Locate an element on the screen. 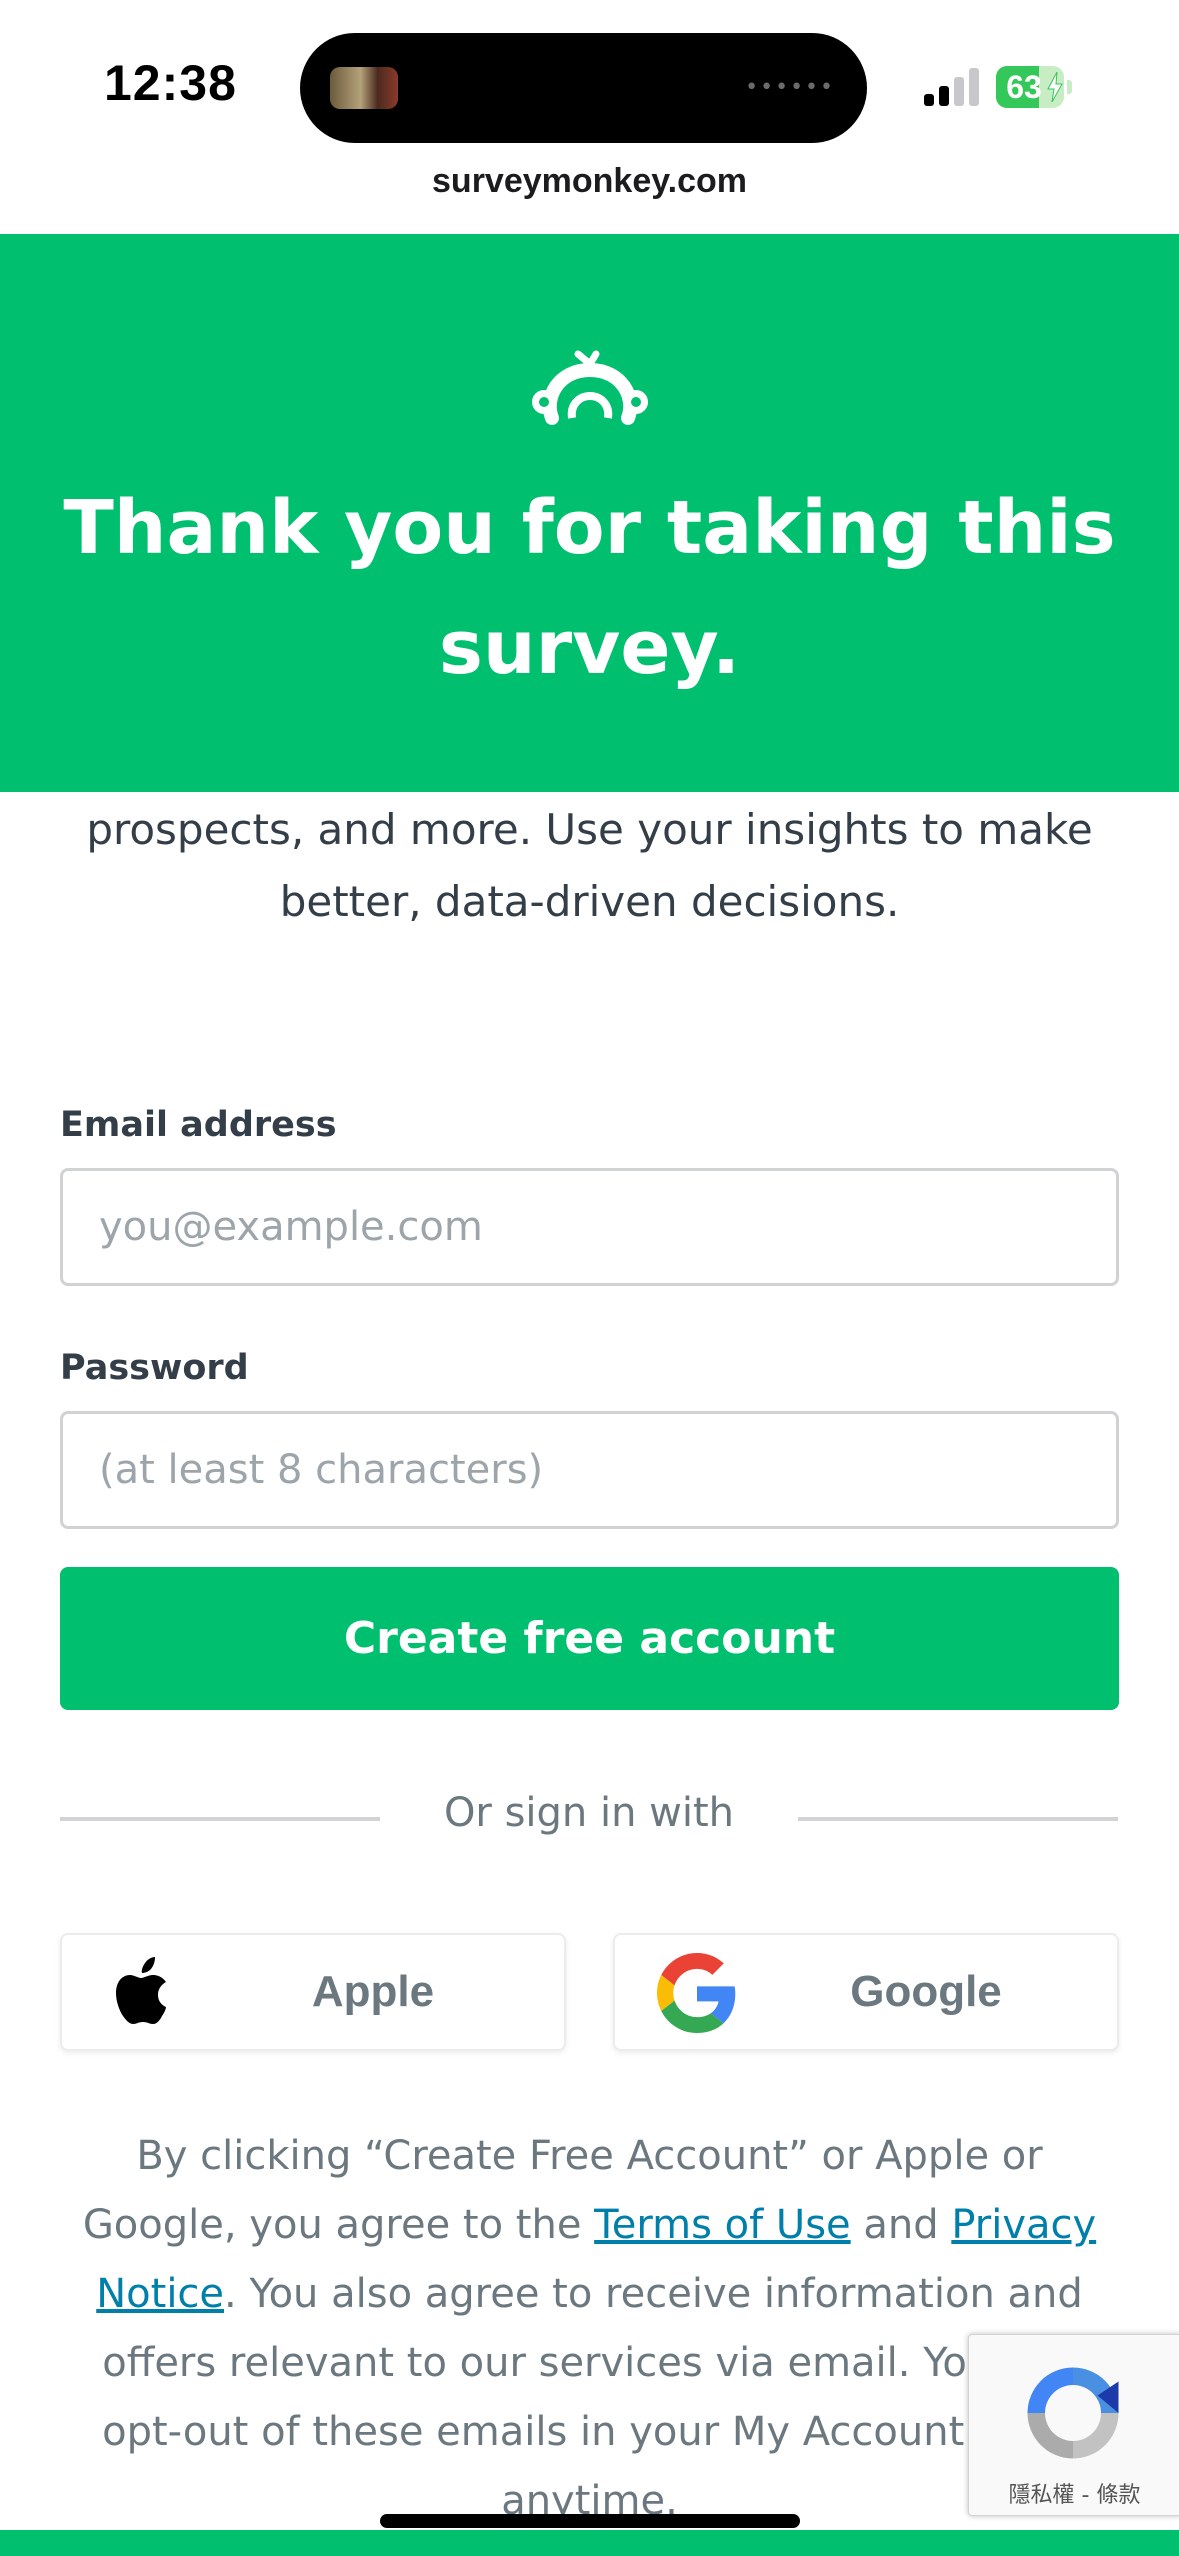 The width and height of the screenshot is (1179, 2556). charging-bolt-icon is located at coordinates (1055, 87).